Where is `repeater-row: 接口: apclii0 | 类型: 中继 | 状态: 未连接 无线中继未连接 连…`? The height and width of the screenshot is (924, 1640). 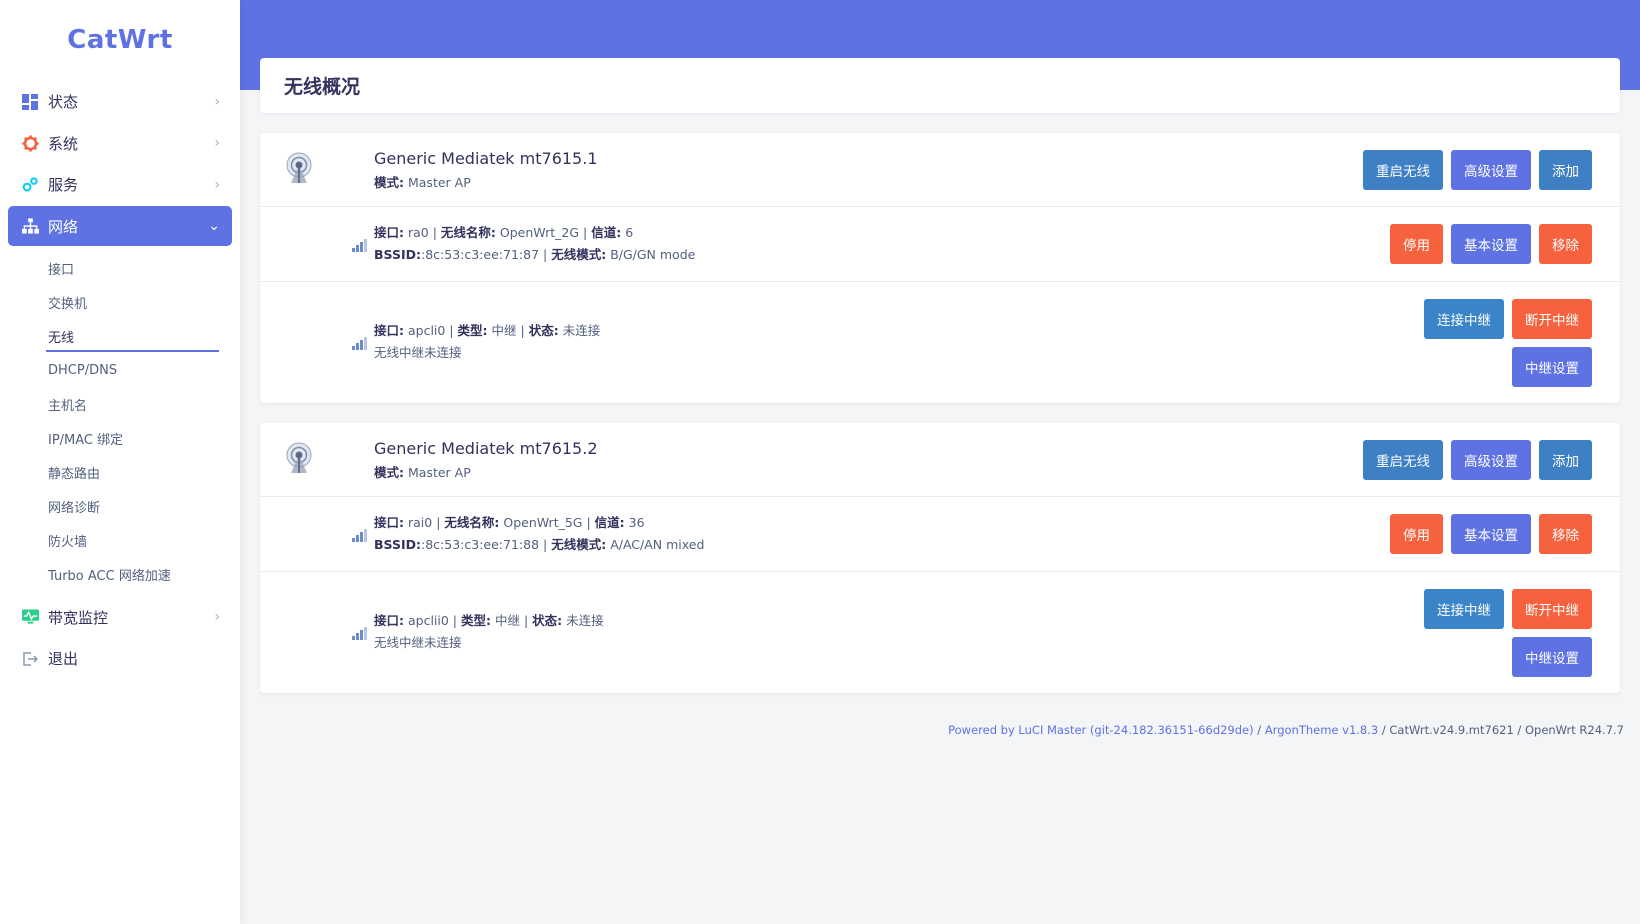 repeater-row: 接口: apclii0 | 类型: 中继 | 状态: 未连接 无线中继未连接 连… is located at coordinates (940, 632).